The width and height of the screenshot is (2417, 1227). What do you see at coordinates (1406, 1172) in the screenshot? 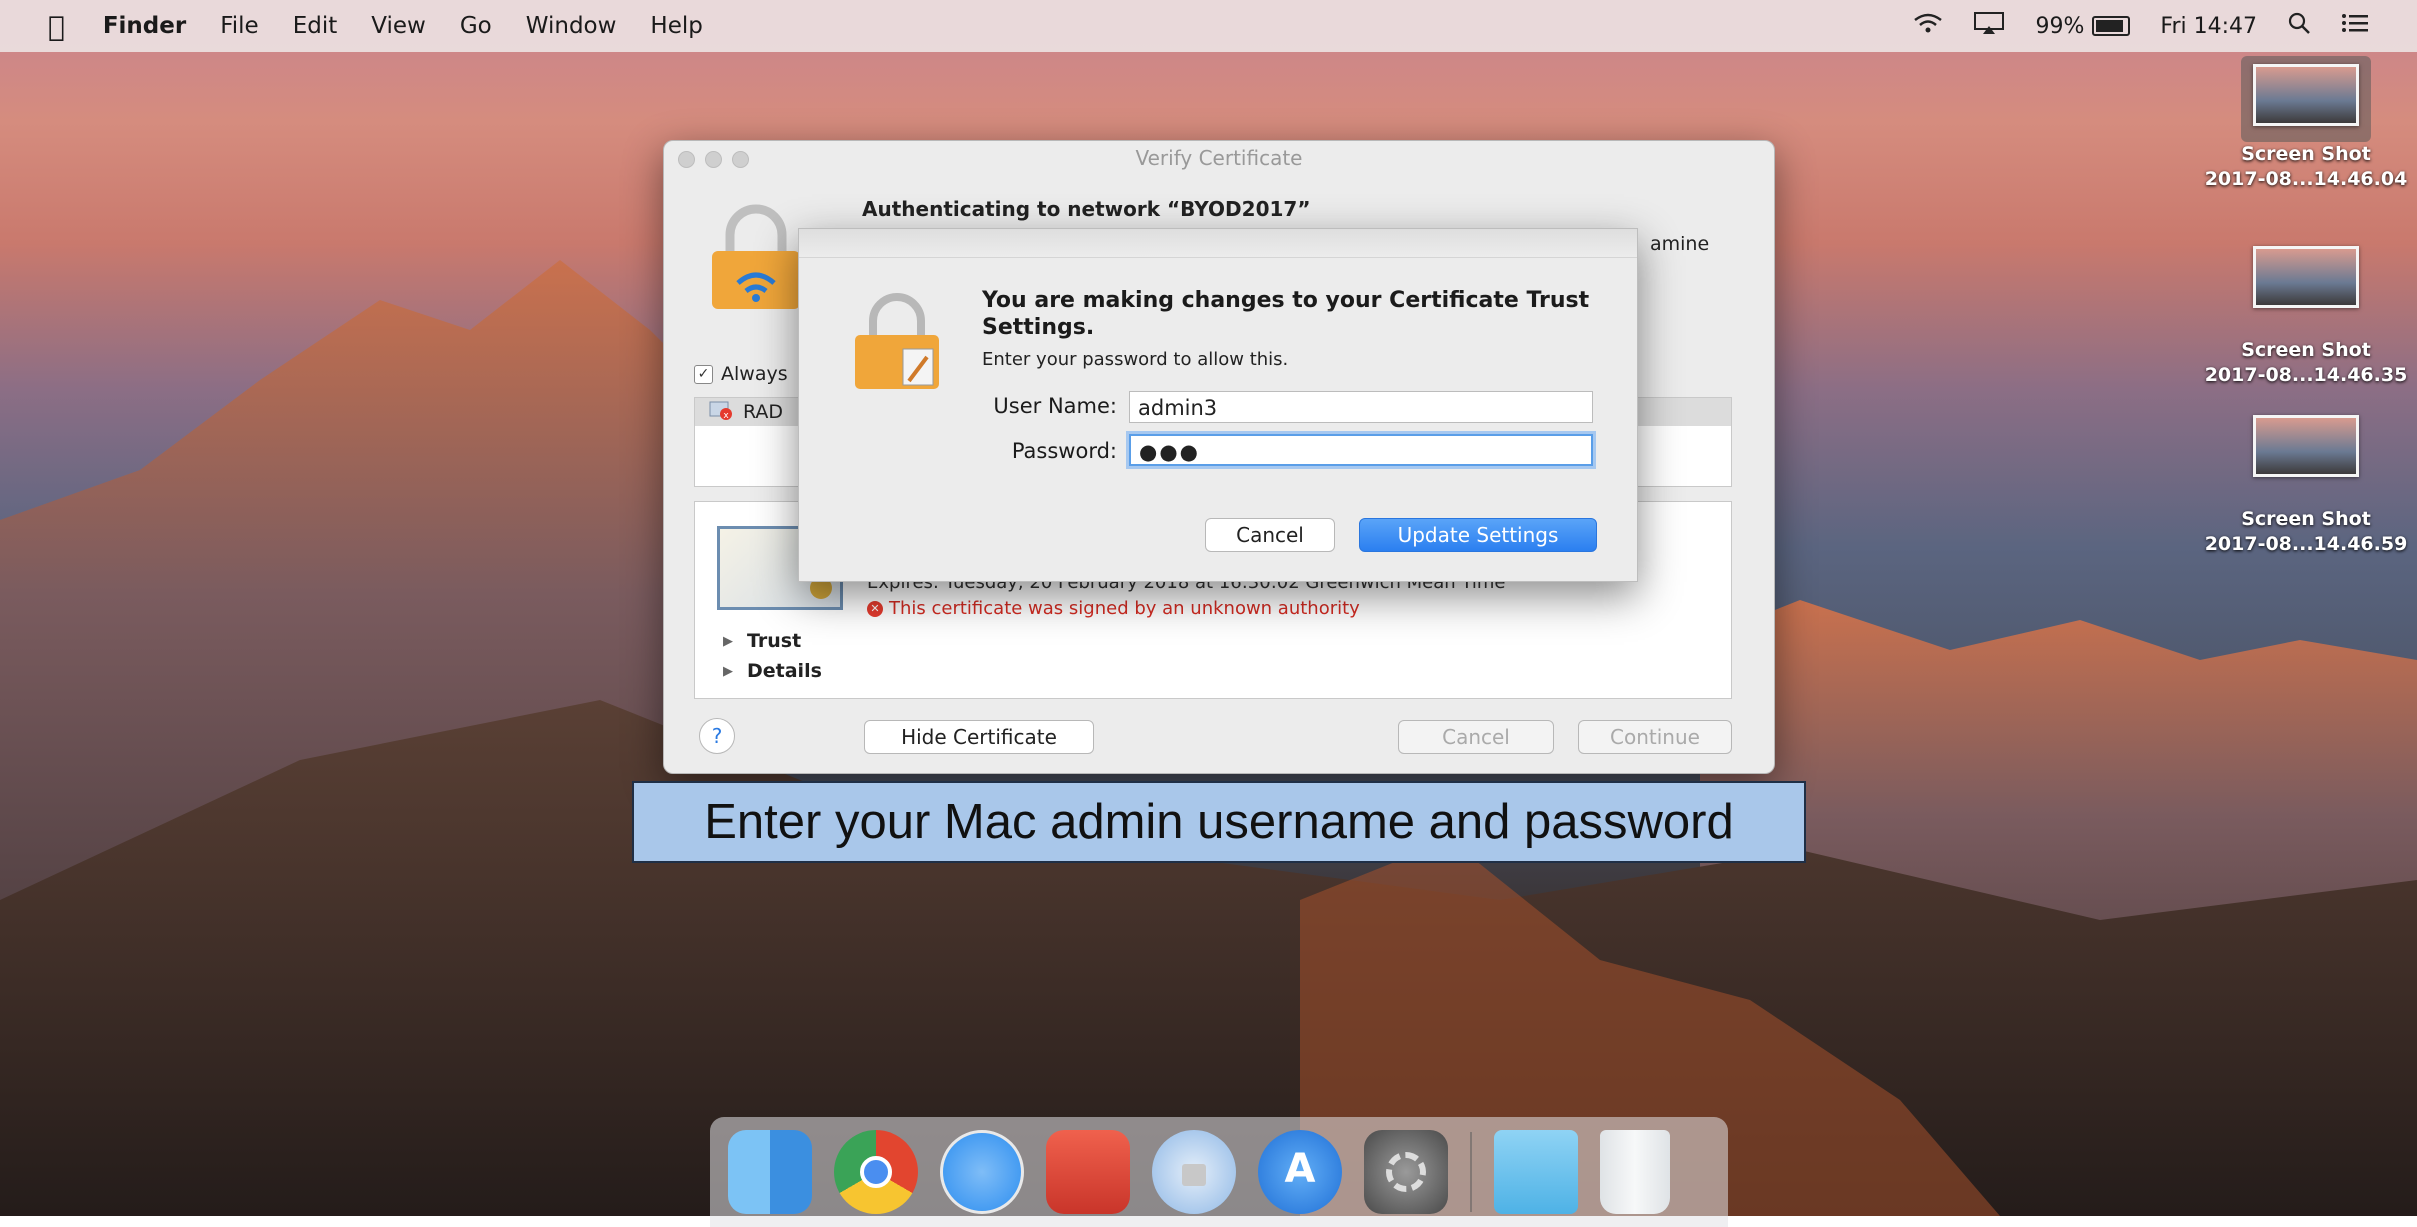
I see `system-preferences-icon` at bounding box center [1406, 1172].